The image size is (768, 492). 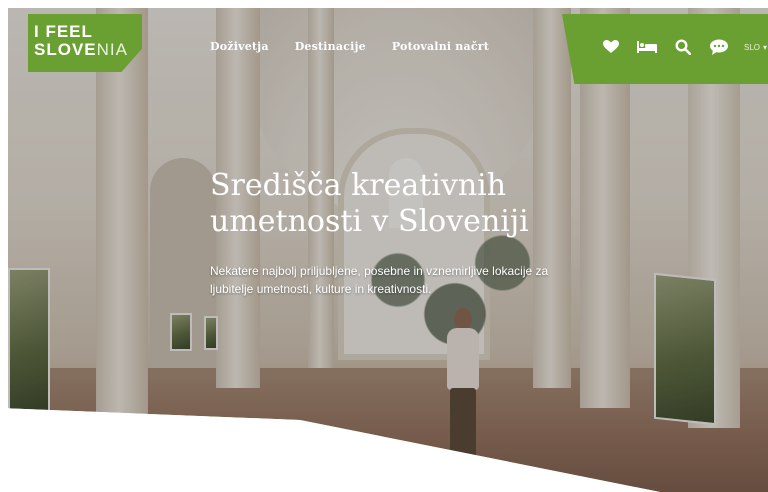 I want to click on bed-icon, so click(x=647, y=47).